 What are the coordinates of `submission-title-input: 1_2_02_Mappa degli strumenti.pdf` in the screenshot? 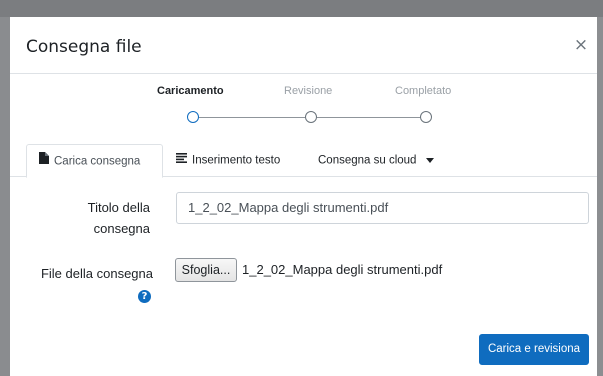 It's located at (382, 208).